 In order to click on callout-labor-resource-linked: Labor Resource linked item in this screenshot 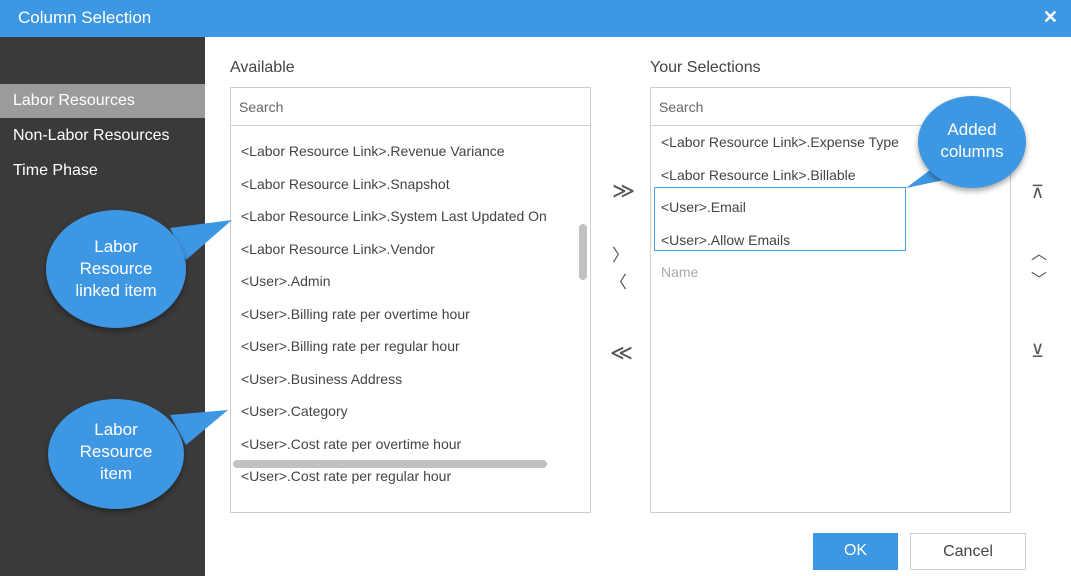, I will do `click(116, 269)`.